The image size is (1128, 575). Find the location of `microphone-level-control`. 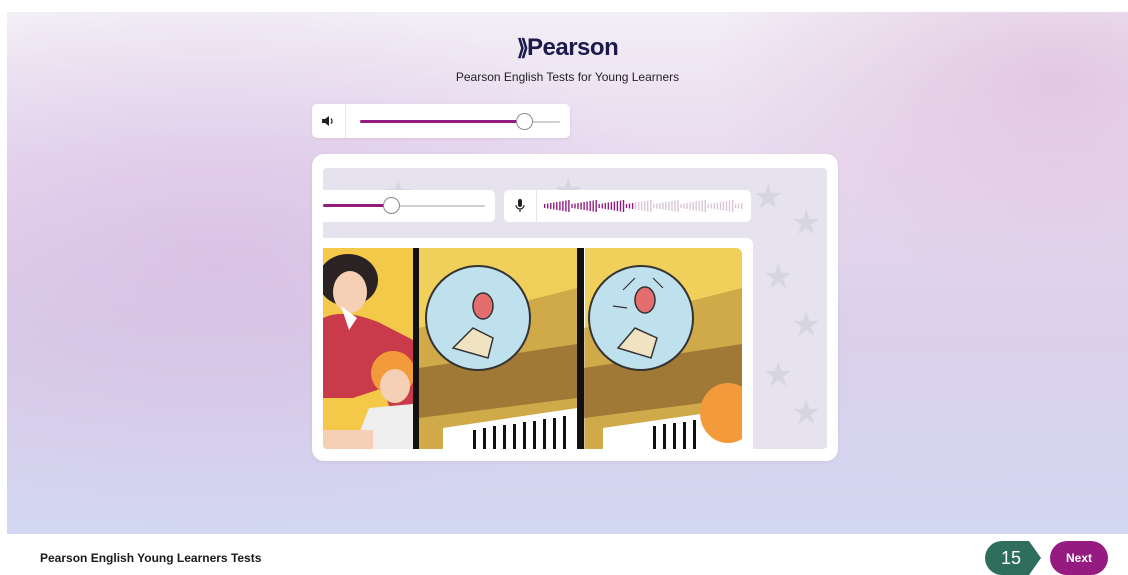

microphone-level-control is located at coordinates (627, 206).